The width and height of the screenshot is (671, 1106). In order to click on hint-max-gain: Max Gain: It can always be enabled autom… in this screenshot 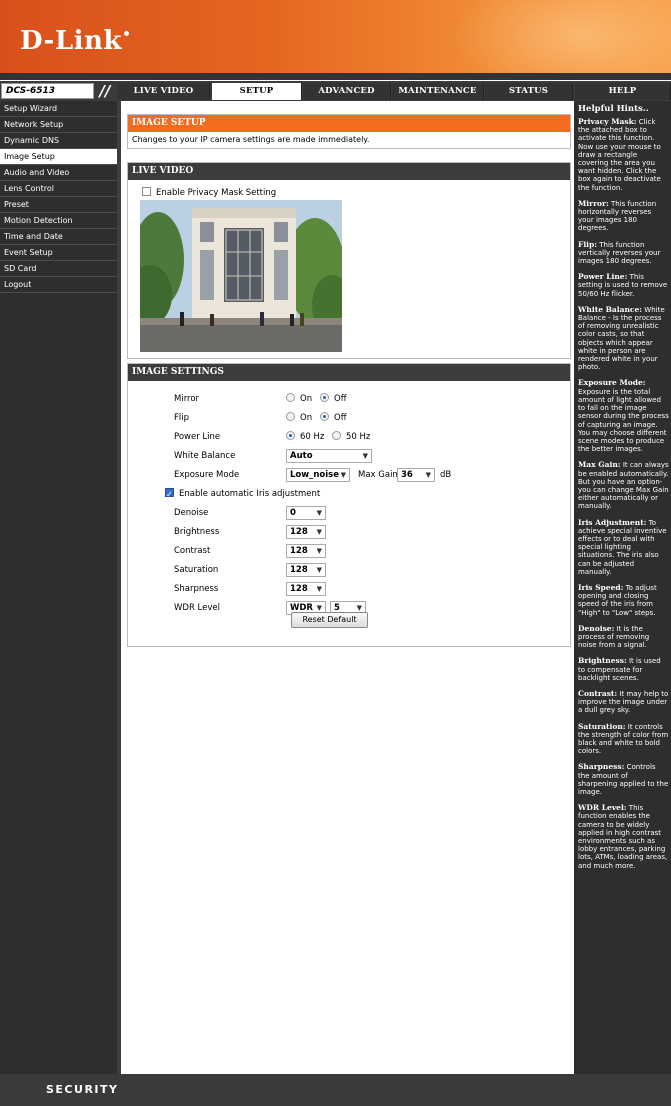, I will do `click(623, 485)`.